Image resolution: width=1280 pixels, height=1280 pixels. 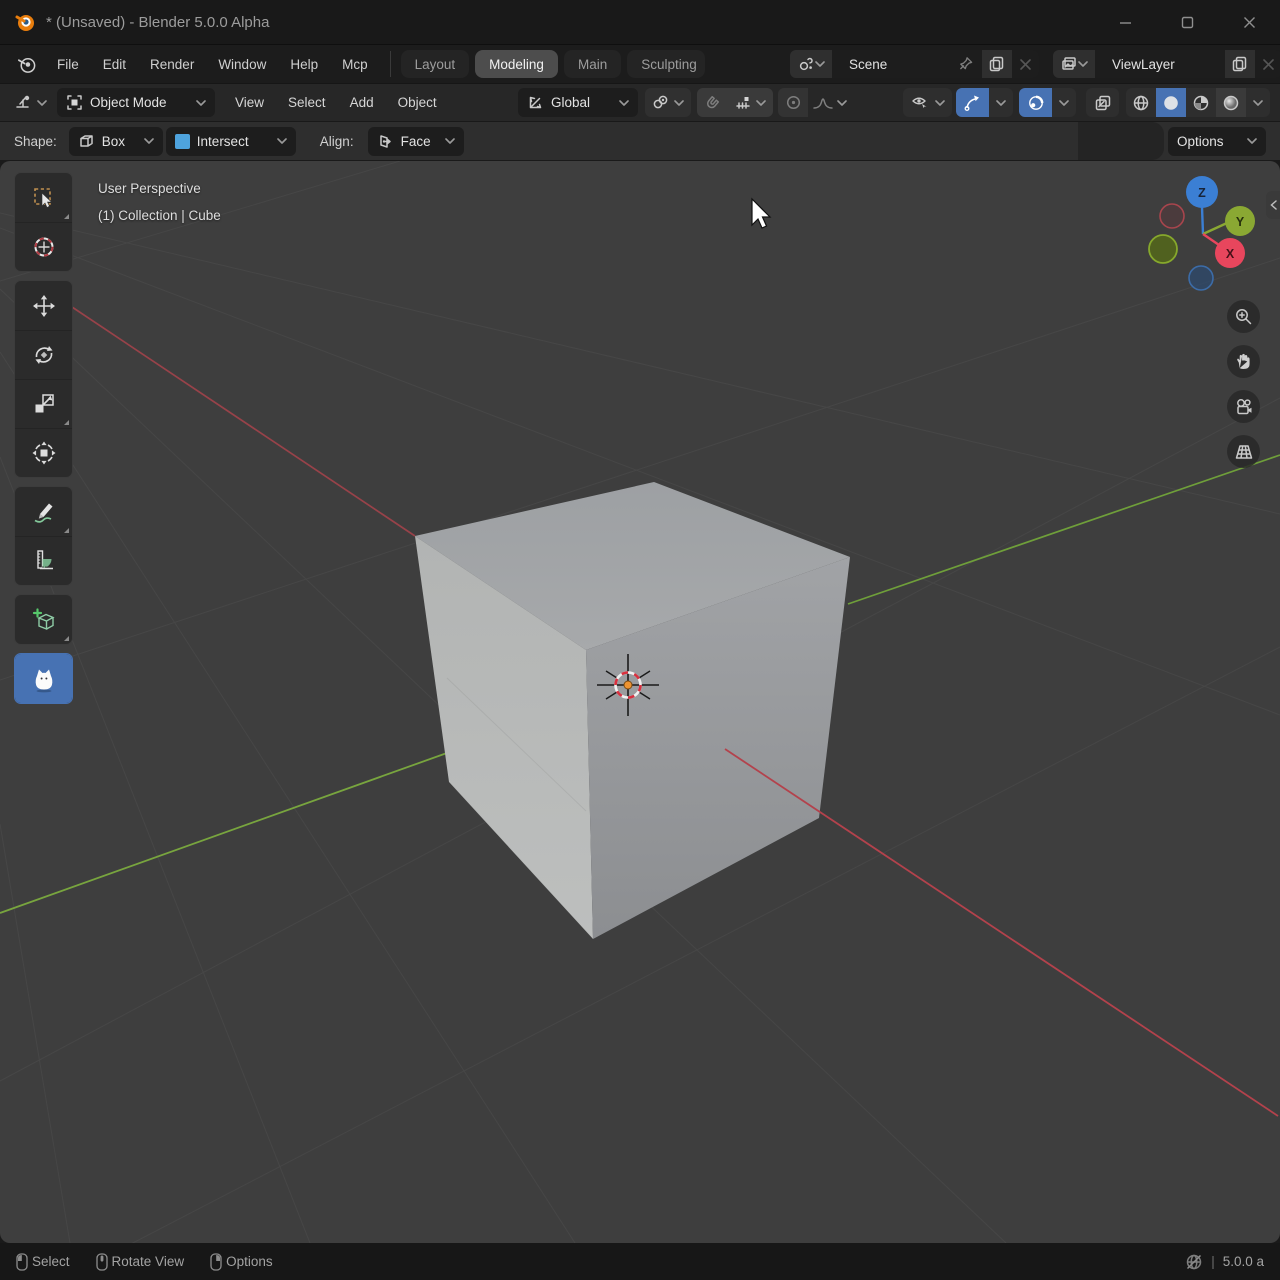 What do you see at coordinates (43, 619) in the screenshot?
I see `tool-add-cube` at bounding box center [43, 619].